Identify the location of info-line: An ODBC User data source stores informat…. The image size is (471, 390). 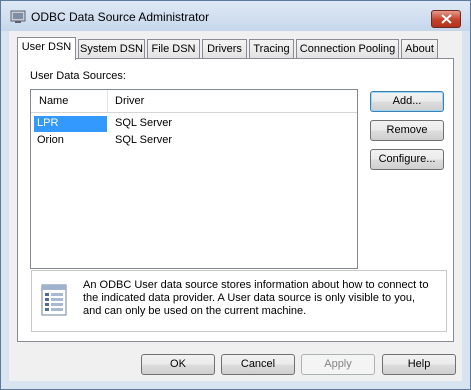
(256, 285).